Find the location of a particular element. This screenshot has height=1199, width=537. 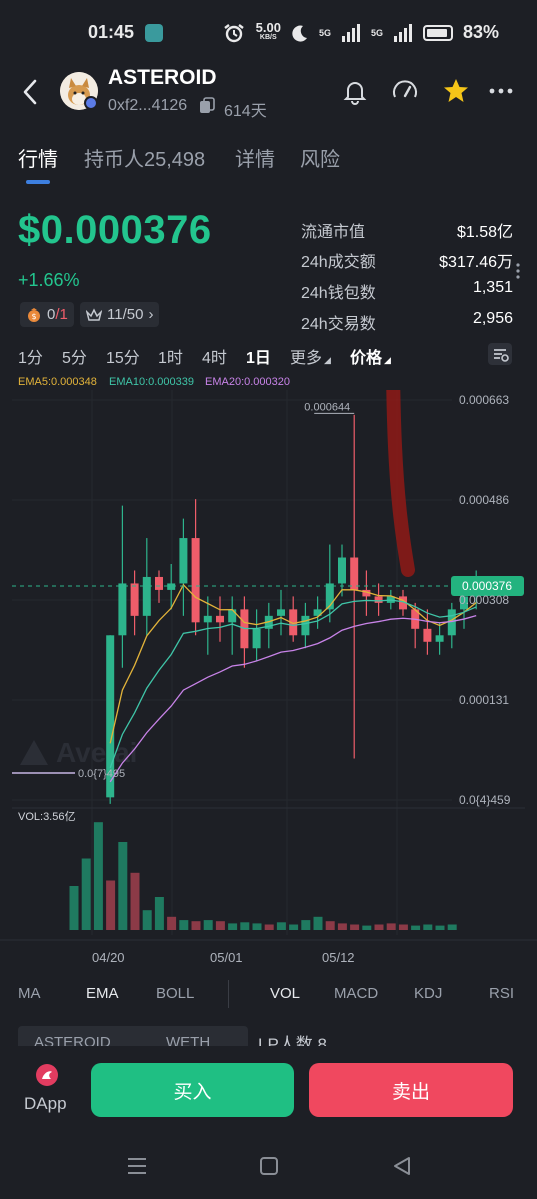

indicator-macd: MACD is located at coordinates (356, 993).